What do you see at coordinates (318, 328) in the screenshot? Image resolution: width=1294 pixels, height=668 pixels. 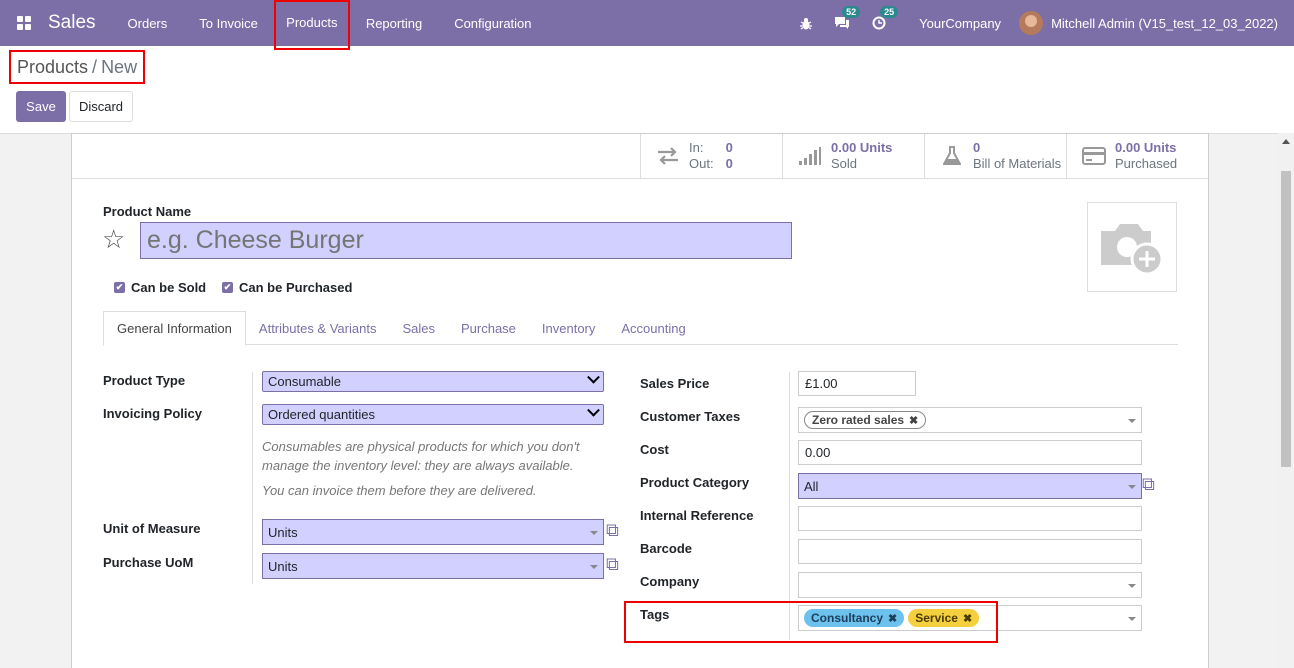 I see `tab-attributes-variants: Attributes & Variants` at bounding box center [318, 328].